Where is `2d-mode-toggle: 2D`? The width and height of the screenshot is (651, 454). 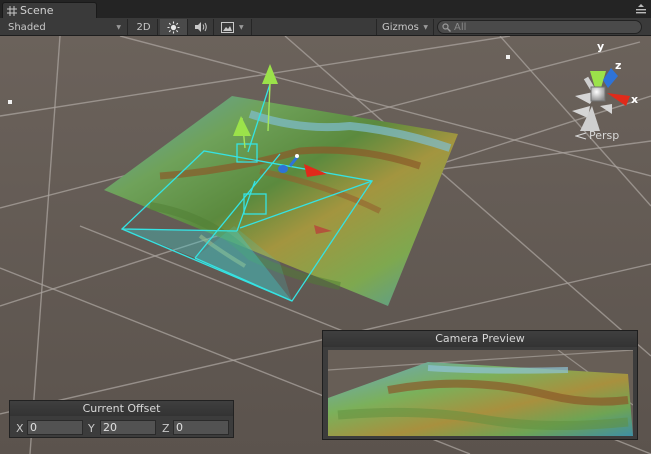 2d-mode-toggle: 2D is located at coordinates (144, 27).